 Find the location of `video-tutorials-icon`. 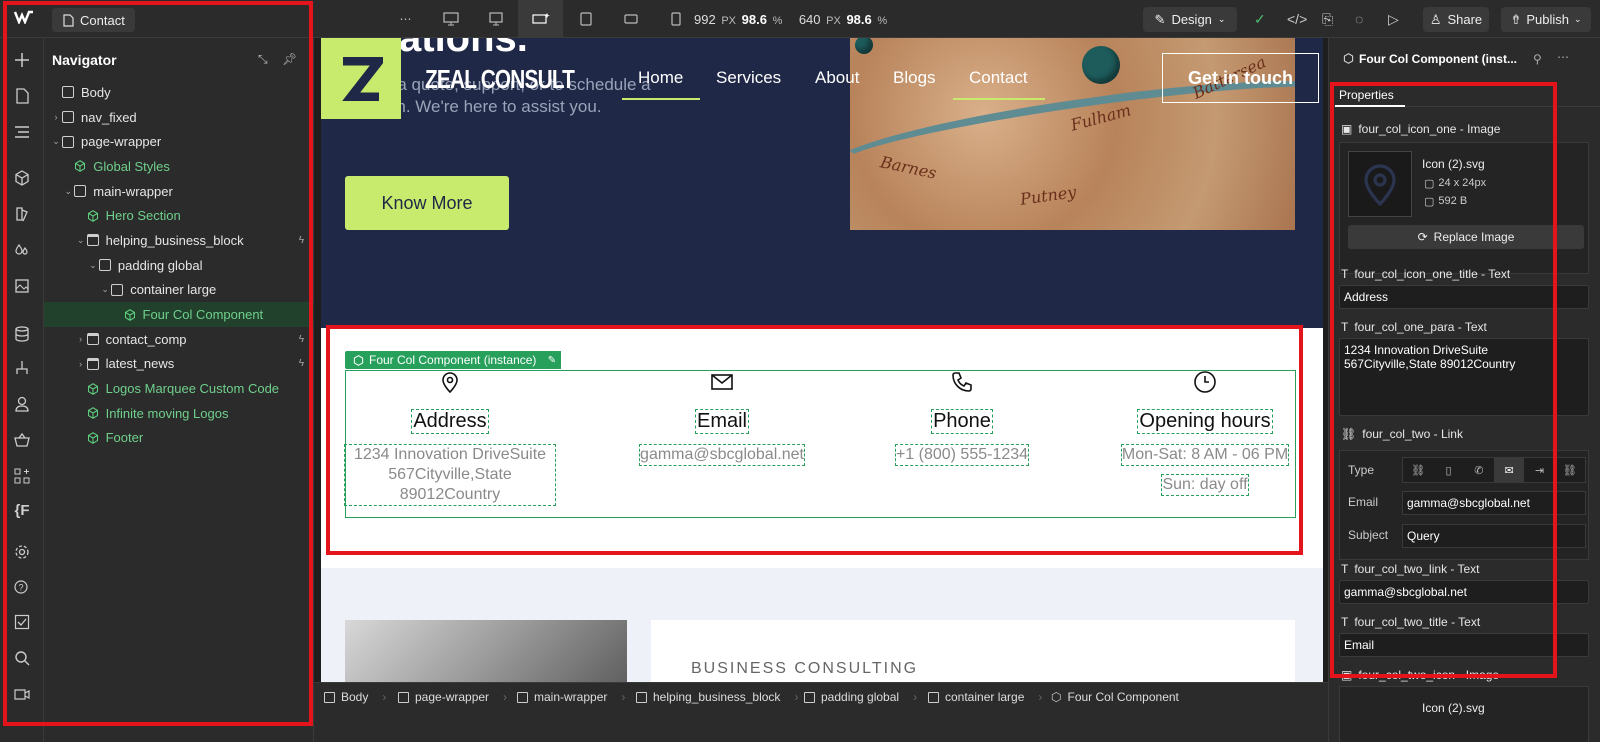

video-tutorials-icon is located at coordinates (22, 694).